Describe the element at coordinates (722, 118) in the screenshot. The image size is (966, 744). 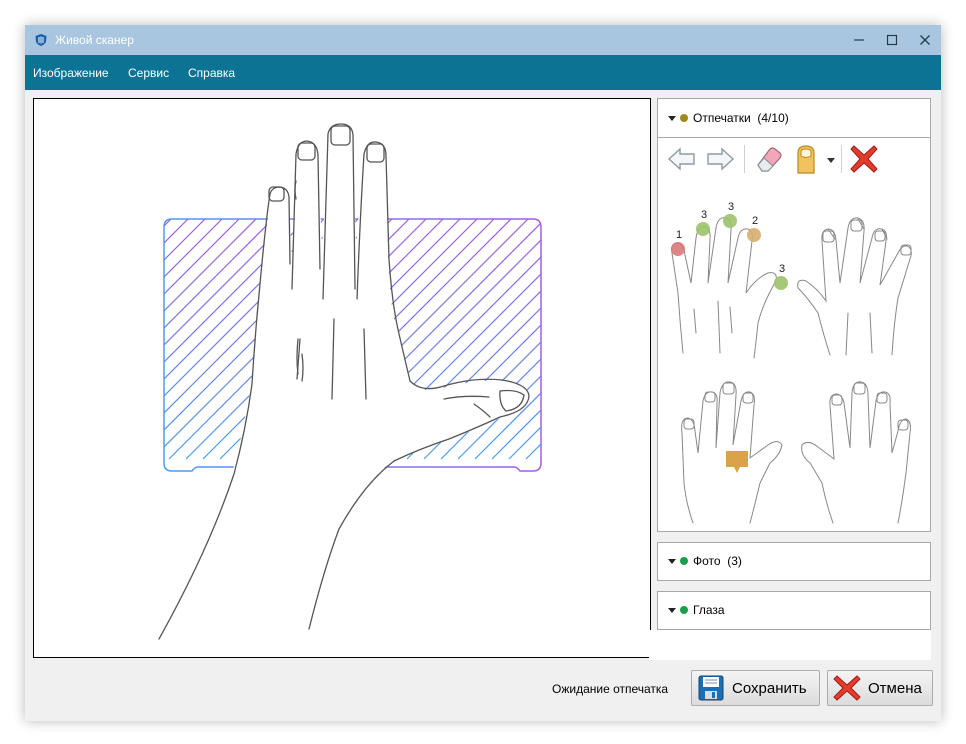
I see `fingerprints-title: Отпечатки` at that location.